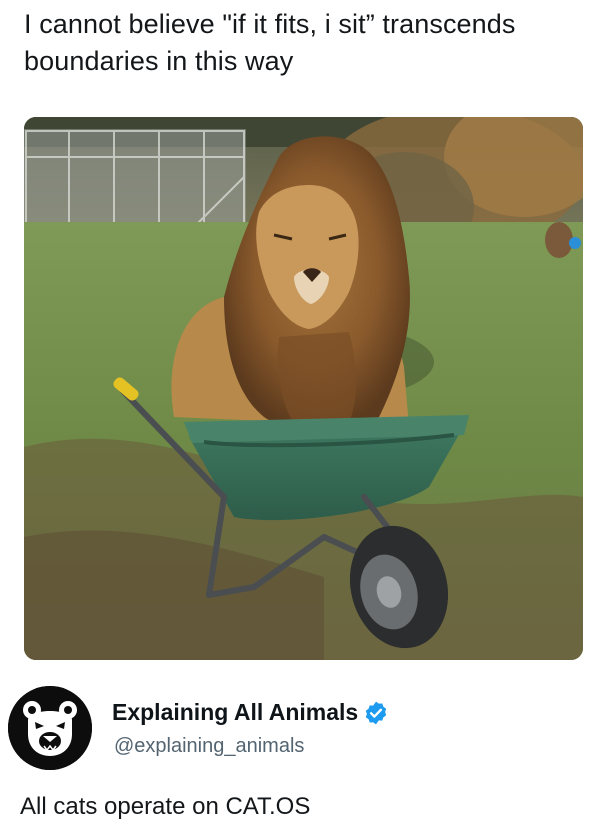  Describe the element at coordinates (376, 713) in the screenshot. I see `verified-badge-icon` at that location.